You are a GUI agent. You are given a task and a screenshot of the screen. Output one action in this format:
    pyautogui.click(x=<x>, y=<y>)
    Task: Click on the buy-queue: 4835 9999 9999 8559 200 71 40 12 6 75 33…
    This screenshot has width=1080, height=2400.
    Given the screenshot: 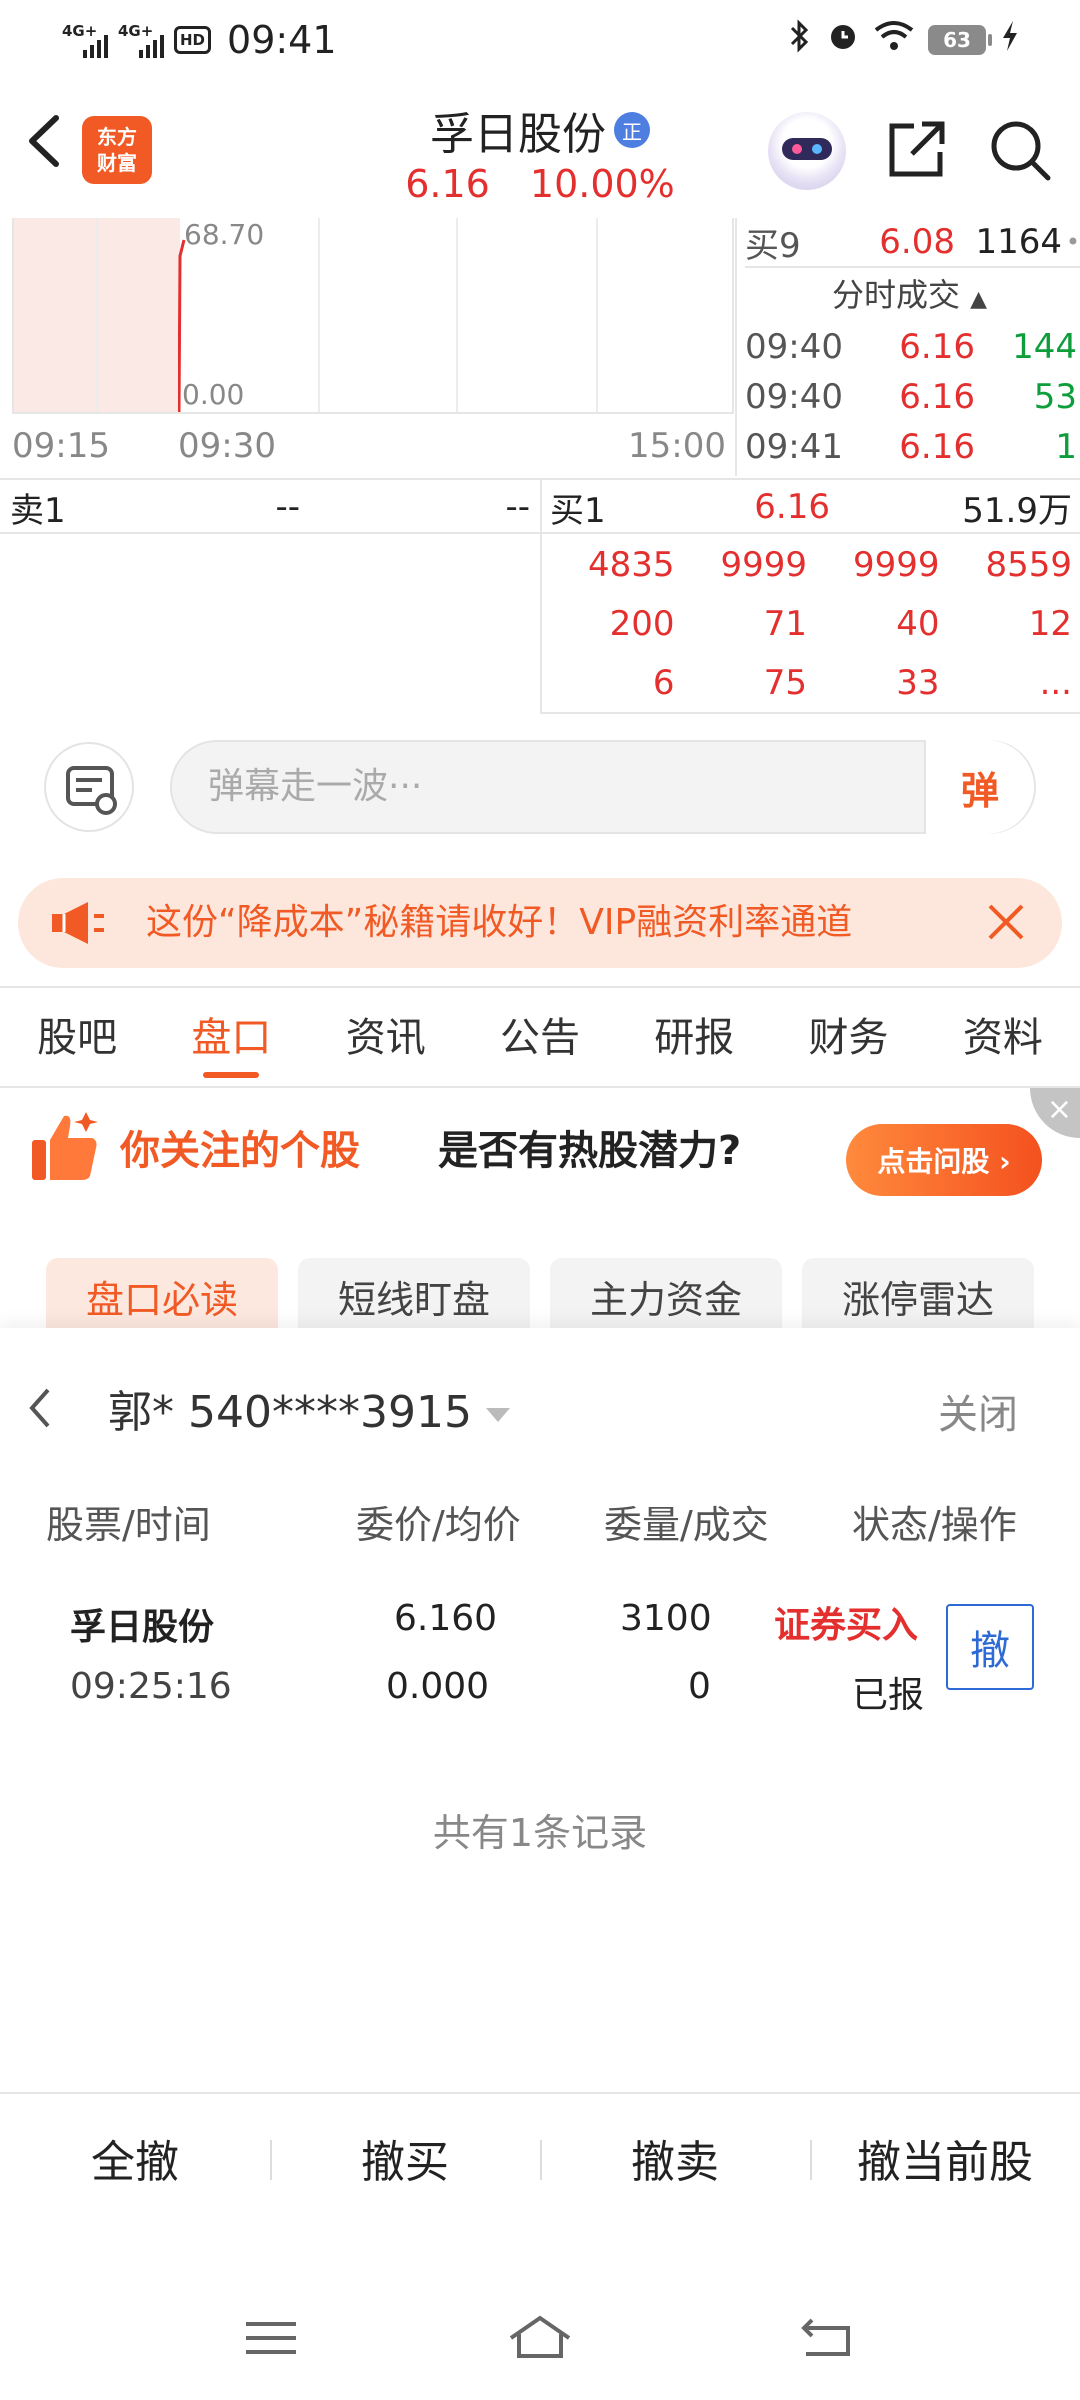 What is the action you would take?
    pyautogui.click(x=811, y=625)
    